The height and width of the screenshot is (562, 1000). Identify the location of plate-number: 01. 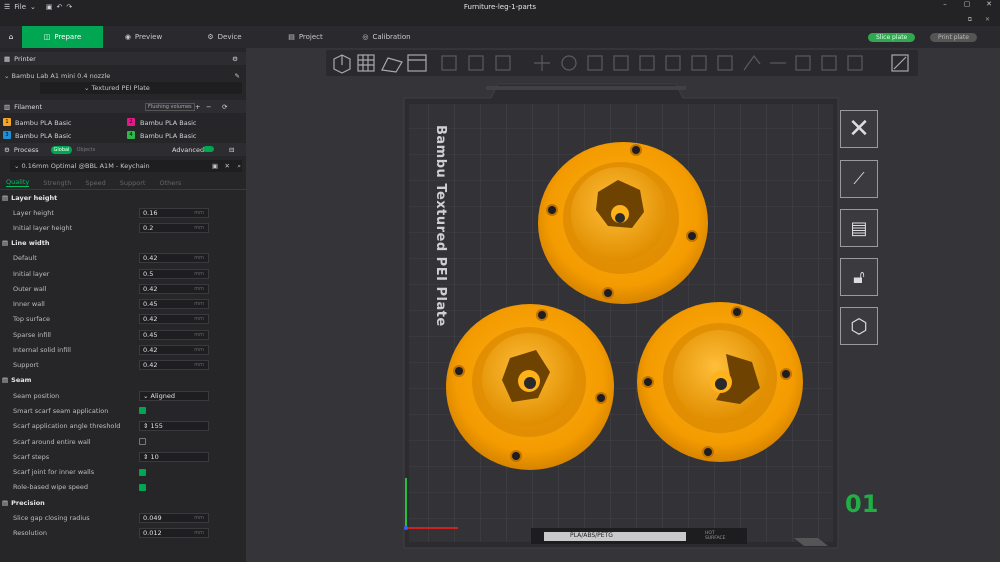
(862, 504).